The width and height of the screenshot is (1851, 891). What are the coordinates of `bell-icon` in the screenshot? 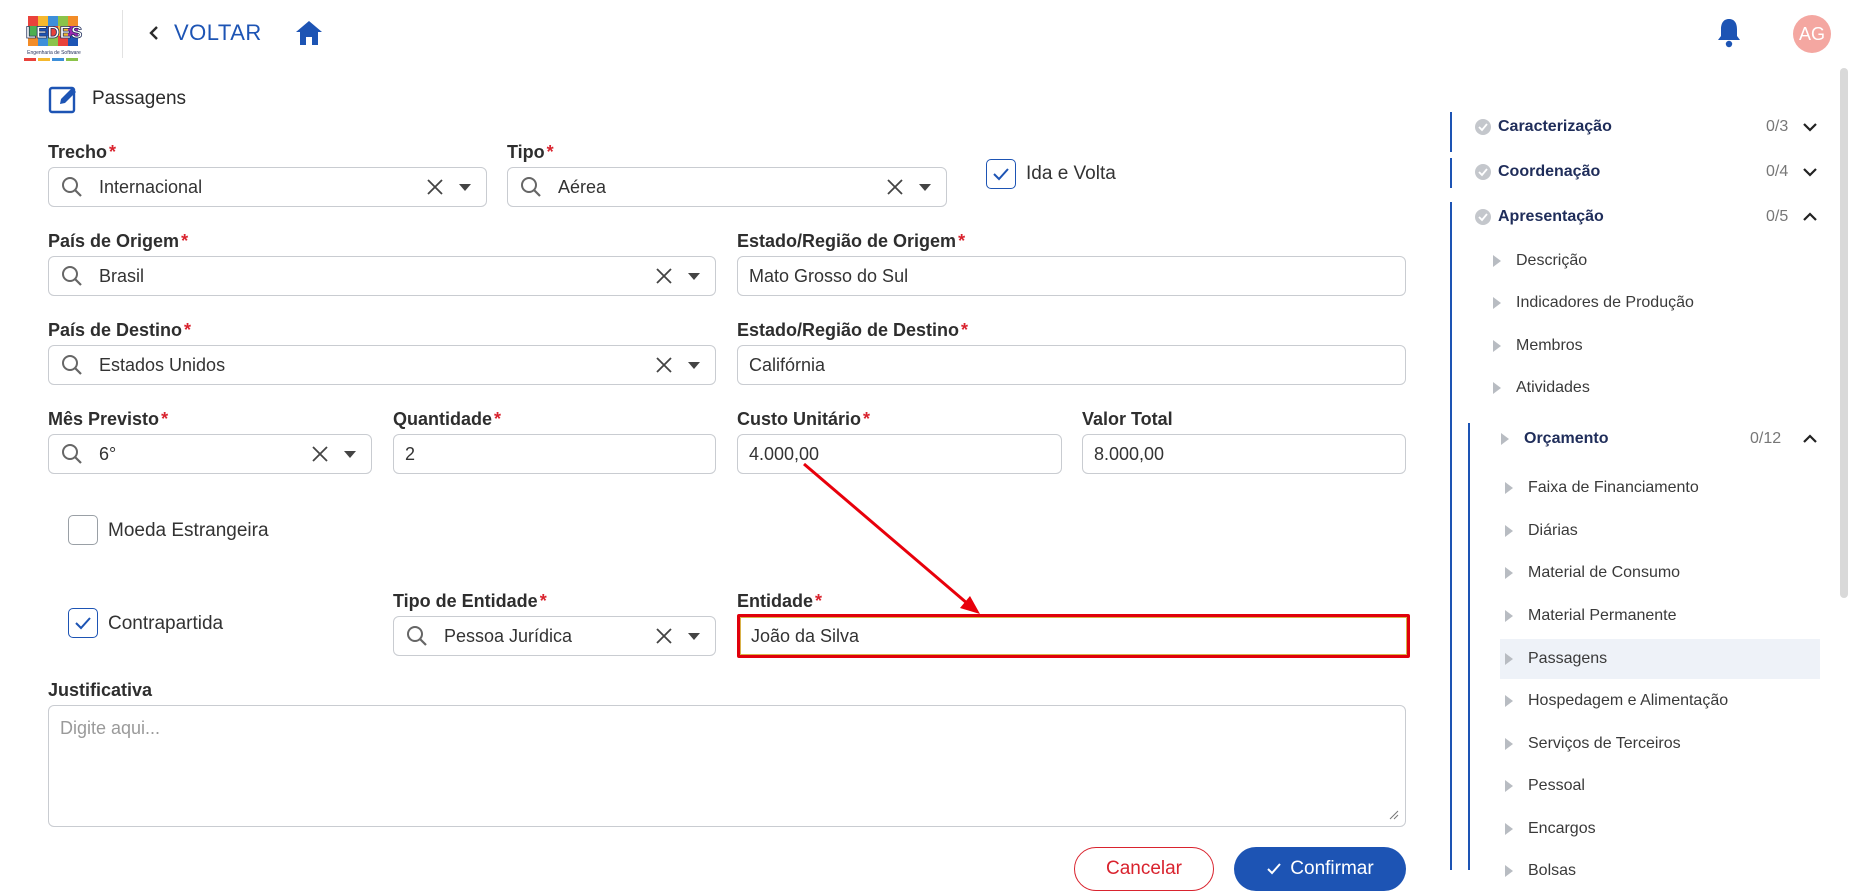 It's located at (1729, 32).